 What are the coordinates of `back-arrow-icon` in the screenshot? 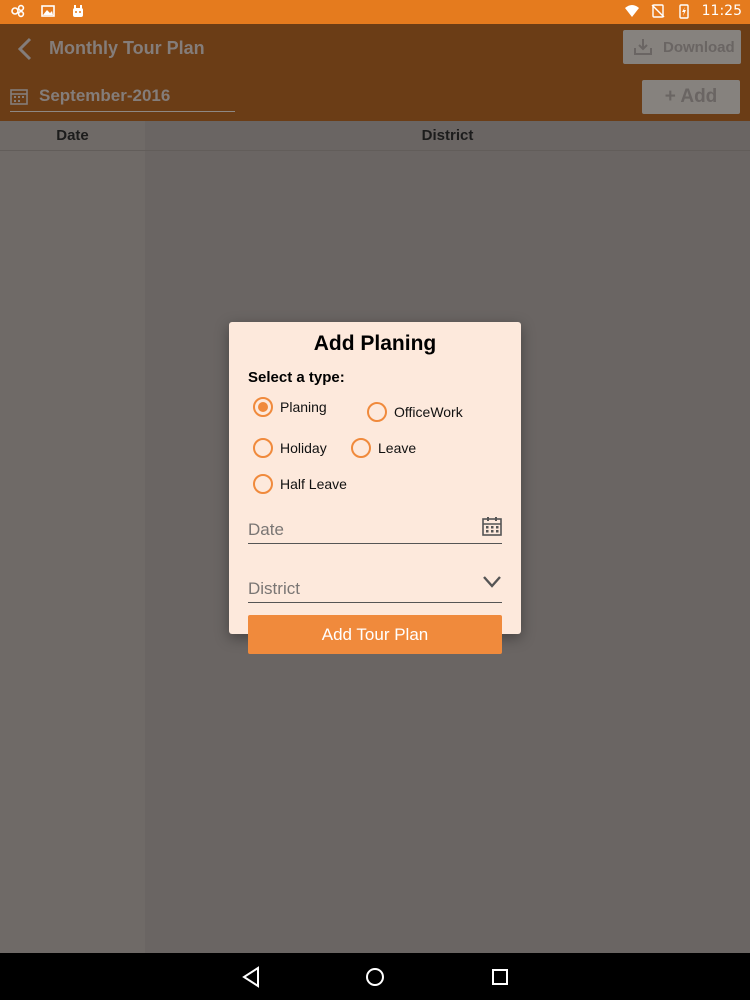 It's located at (25, 49).